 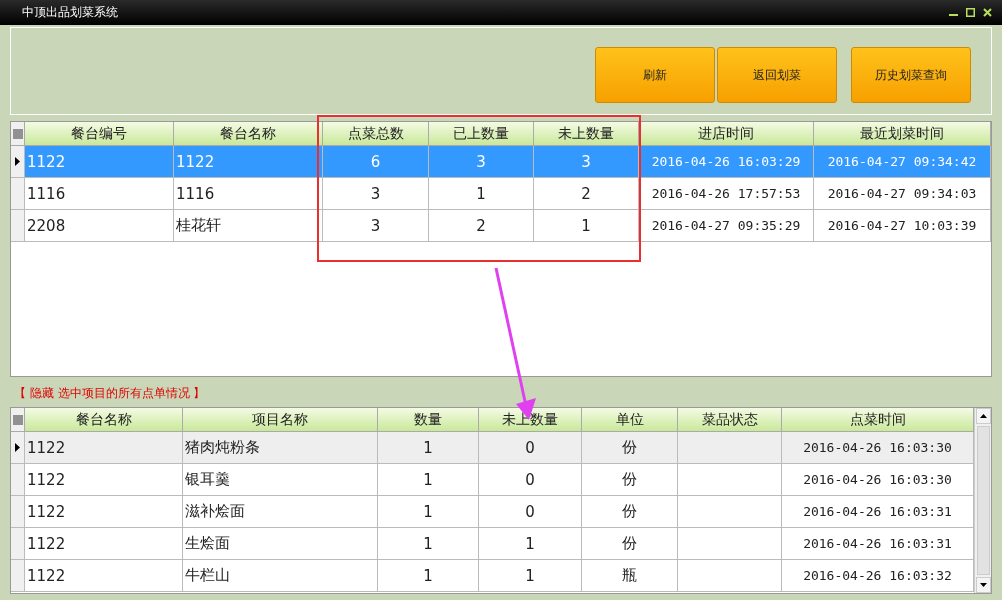 I want to click on table-row: 1122 生烩面 1 1 份 2016-04-26 16:03:31, so click(x=492, y=544).